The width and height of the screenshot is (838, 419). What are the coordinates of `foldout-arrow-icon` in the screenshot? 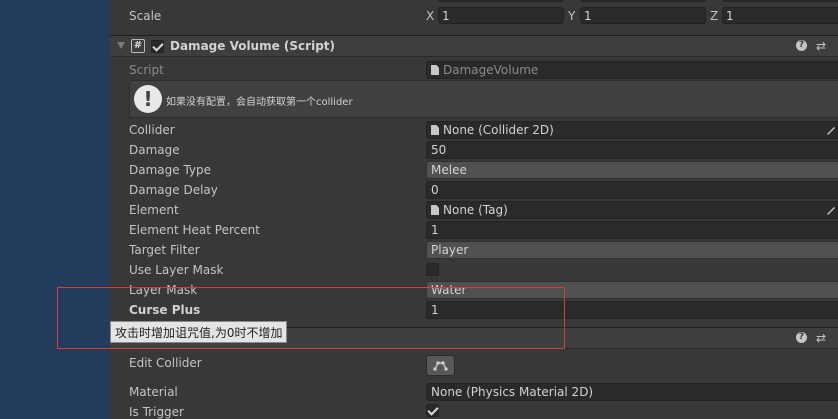 It's located at (121, 45).